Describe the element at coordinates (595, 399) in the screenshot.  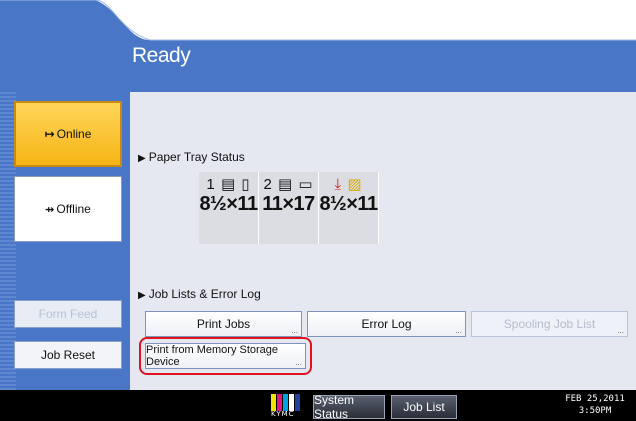
I see `date-text: FEB 25,2011` at that location.